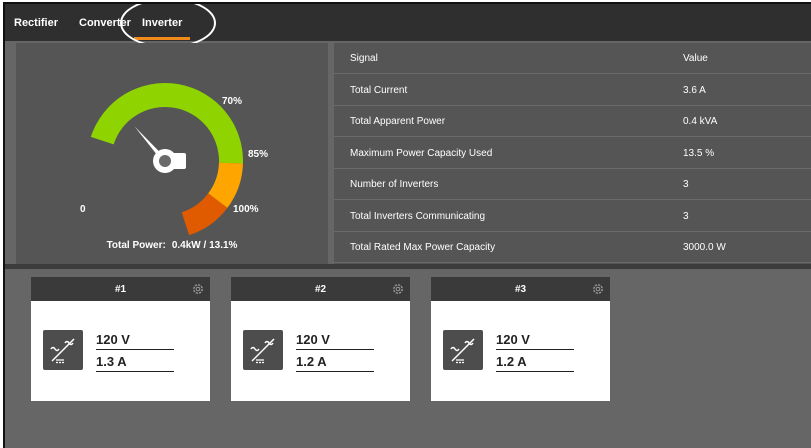  I want to click on inverter-card: #2 120 V 1.2 A, so click(320, 339).